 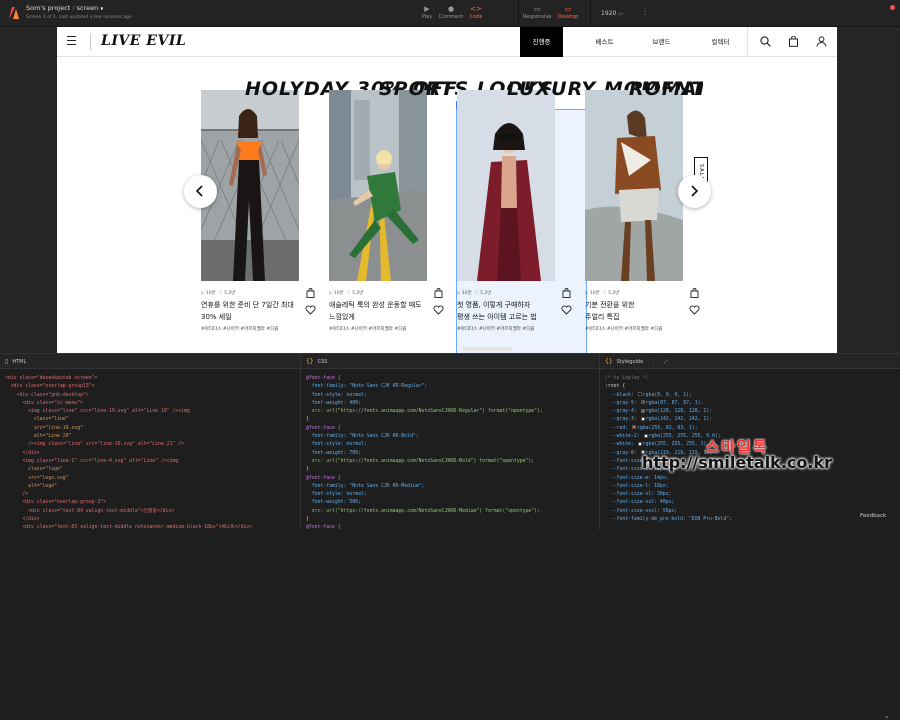 I want to click on article-title: 첫 명품, 이렇게 구매하자 평생 쓰는 아이템 고르는 법, so click(x=512, y=311).